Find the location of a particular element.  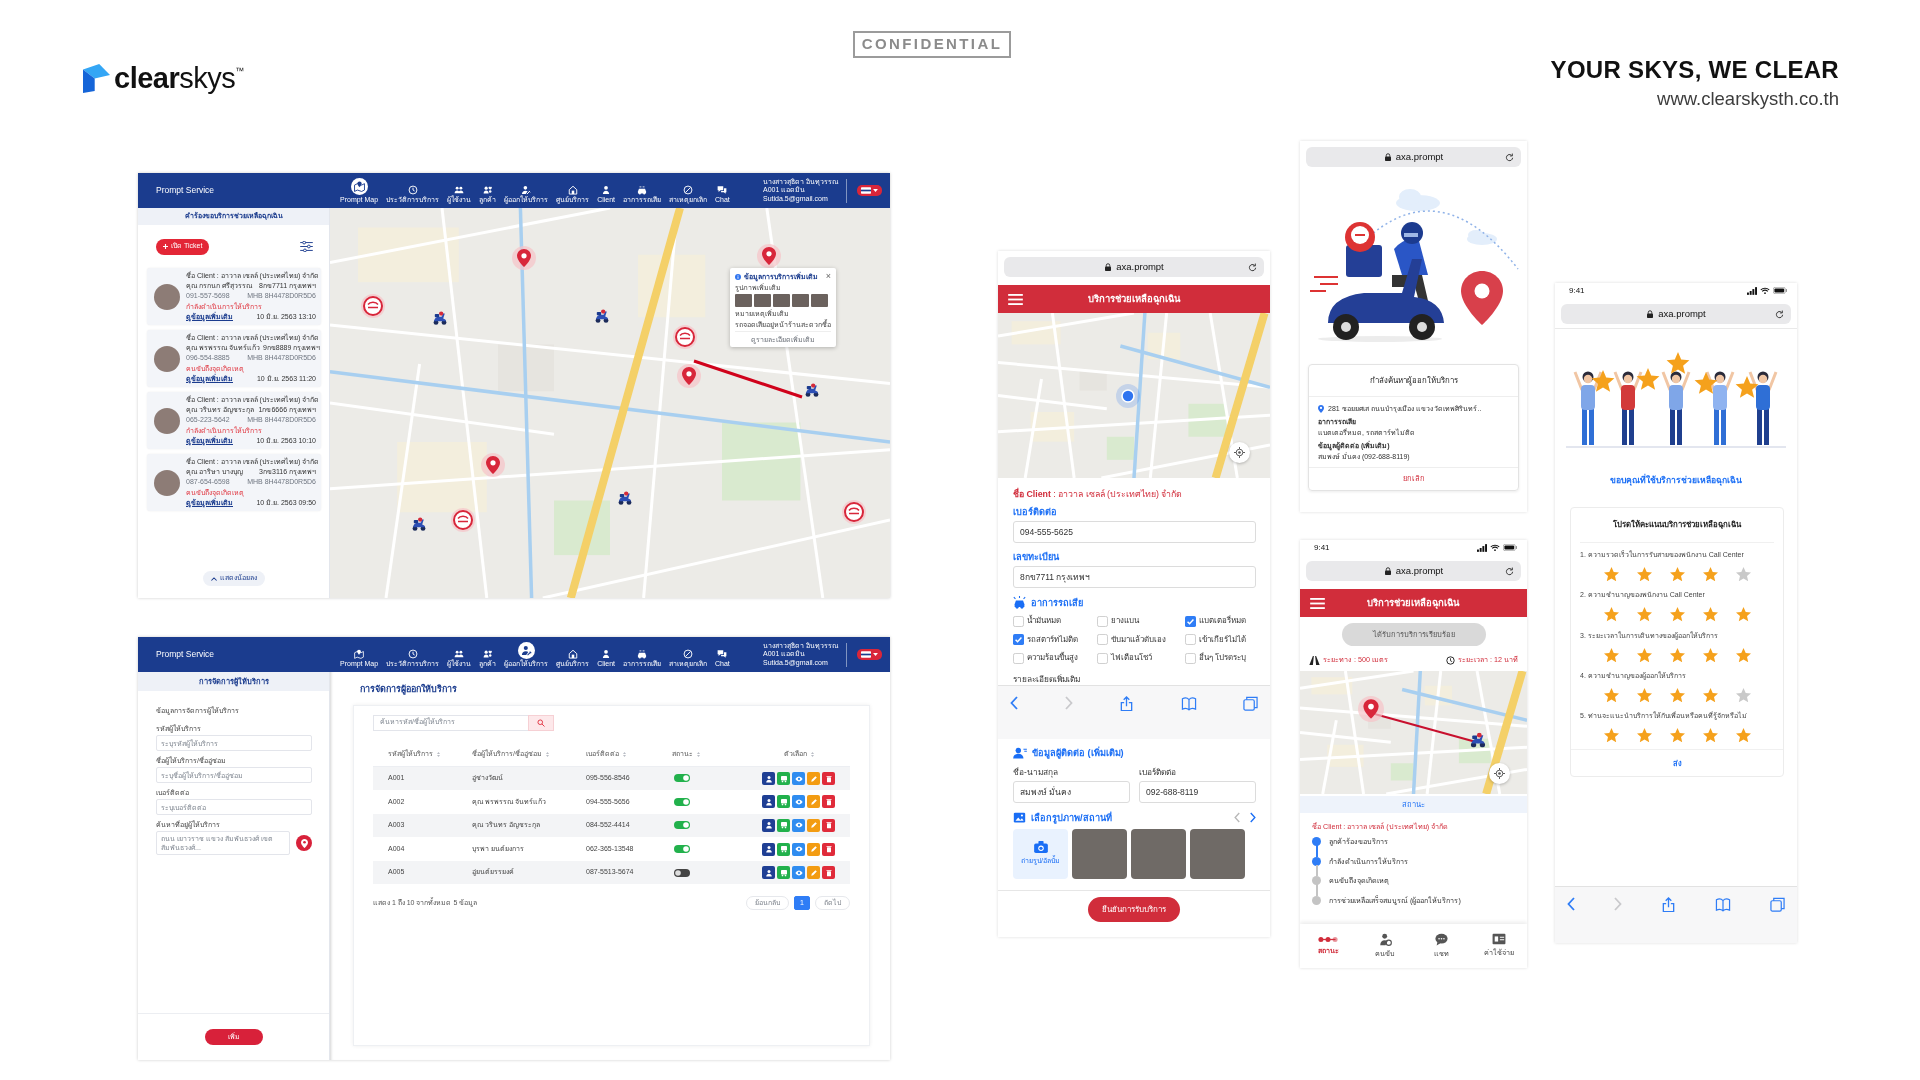

text-field: 092-688-8119 is located at coordinates (1197, 792).